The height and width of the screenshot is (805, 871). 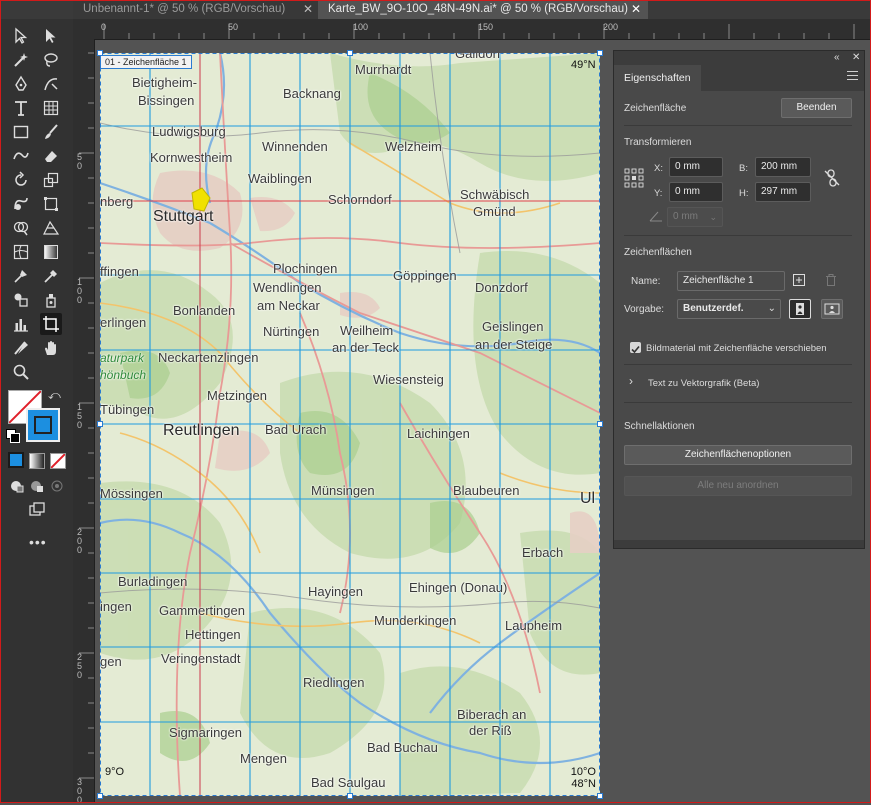 I want to click on map-label: Biberach an, so click(x=492, y=714).